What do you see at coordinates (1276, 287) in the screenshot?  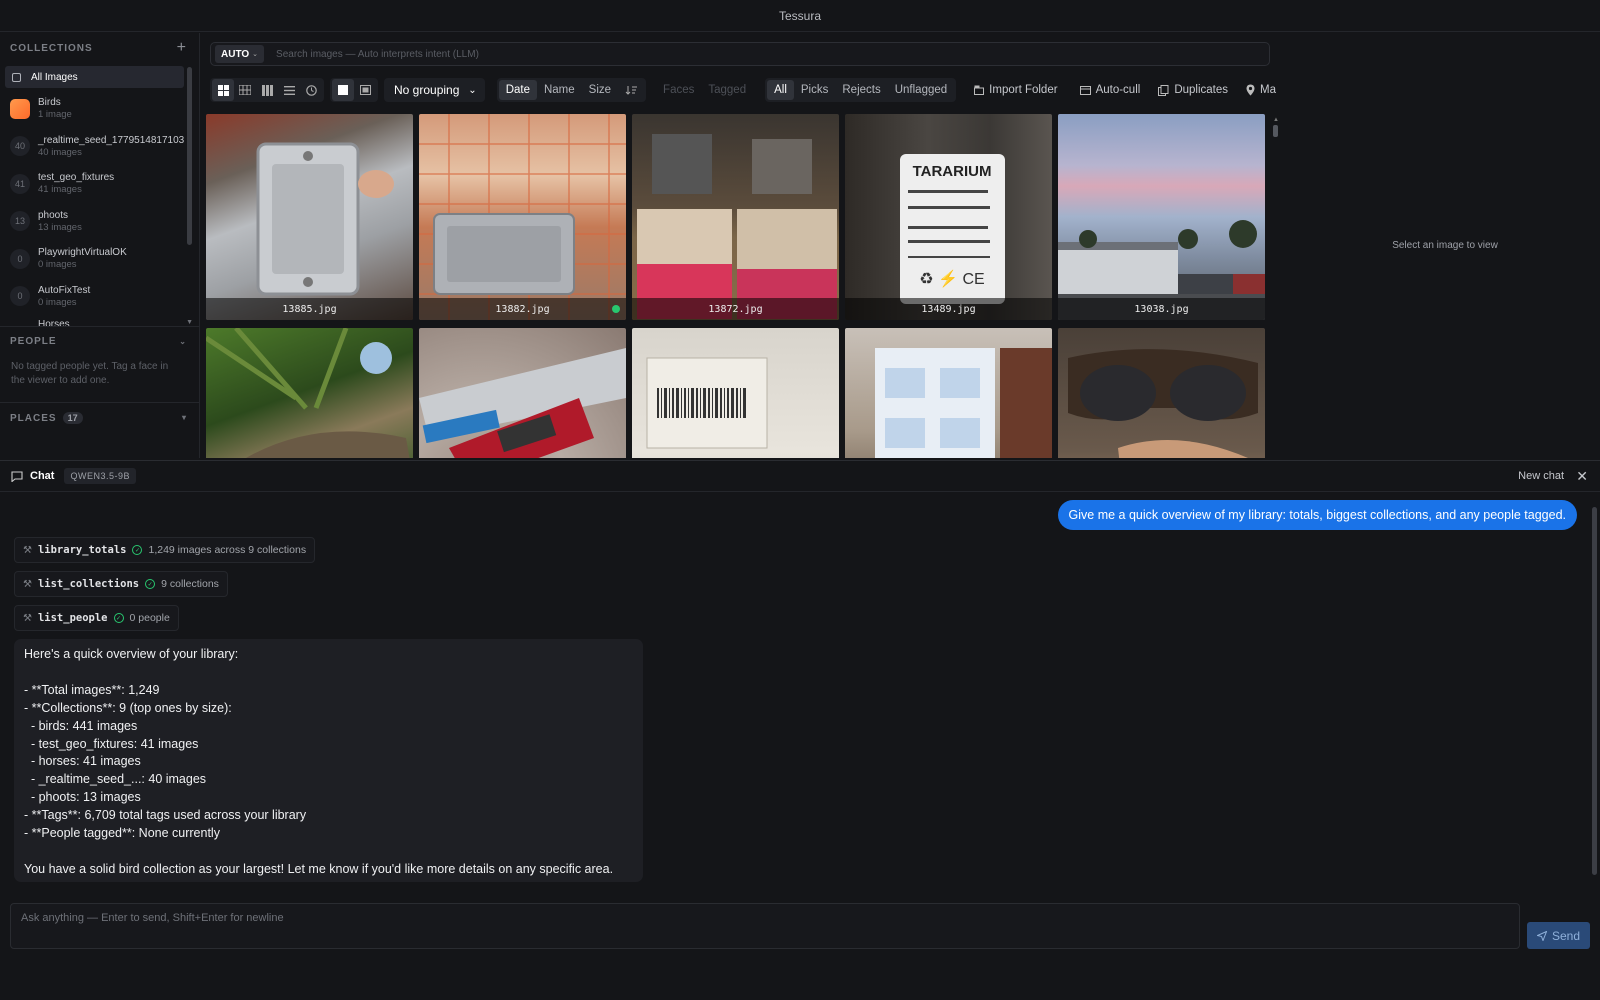 I see `grid-scrollbar: ▲` at bounding box center [1276, 287].